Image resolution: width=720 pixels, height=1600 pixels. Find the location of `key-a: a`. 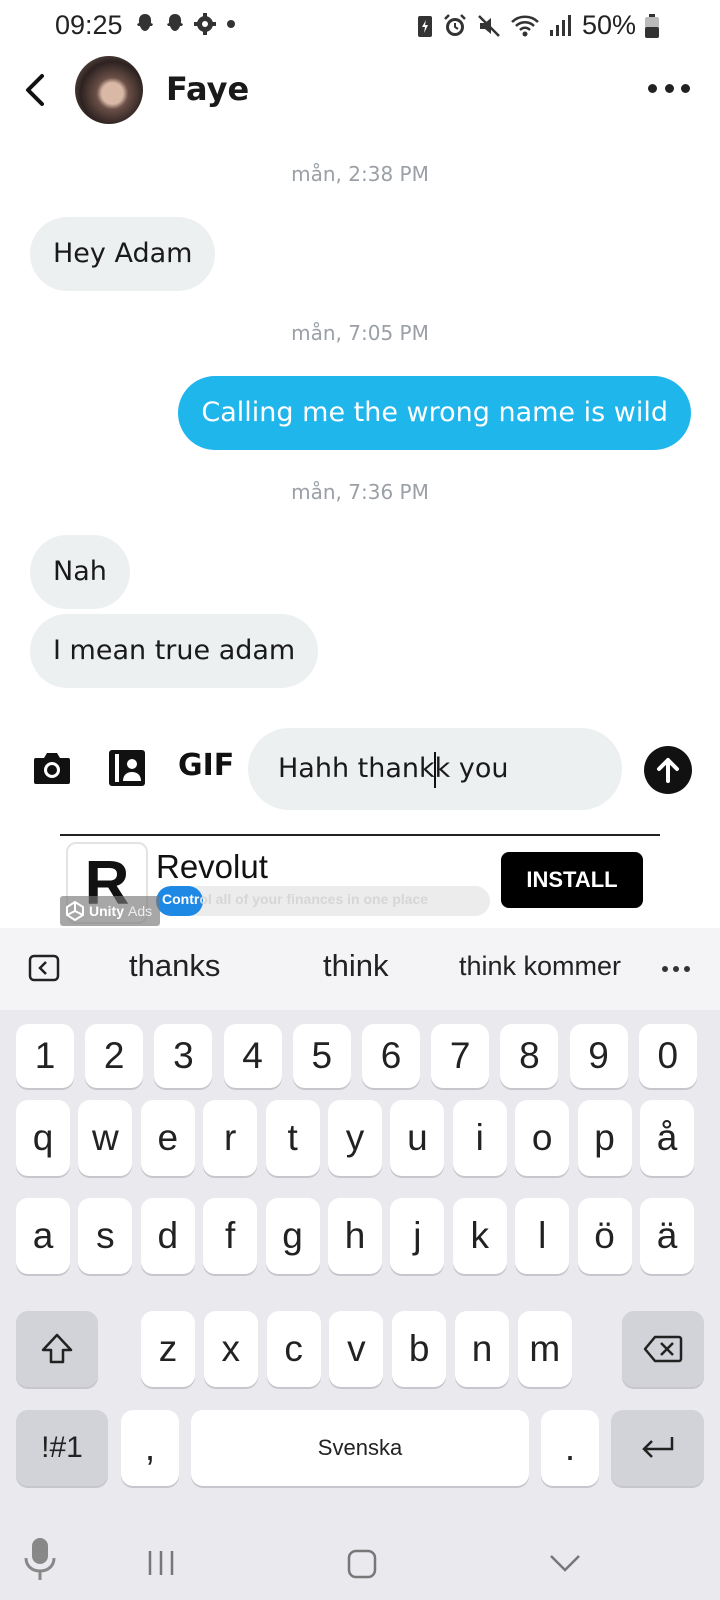

key-a: a is located at coordinates (43, 1236).